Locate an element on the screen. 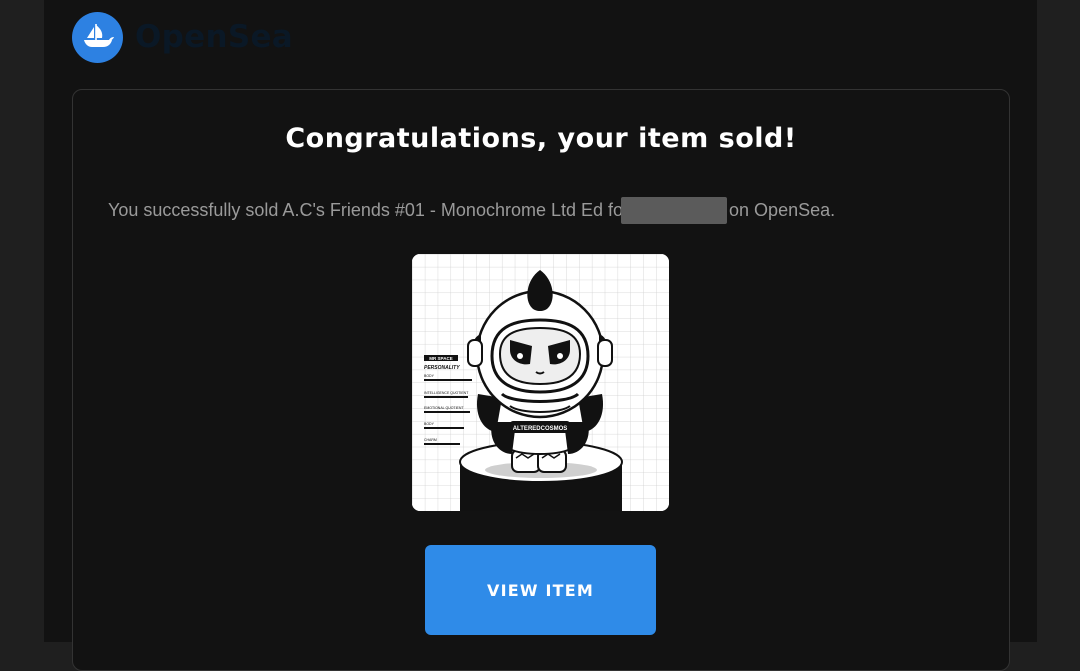  nft-stat-4: BODY is located at coordinates (429, 424).